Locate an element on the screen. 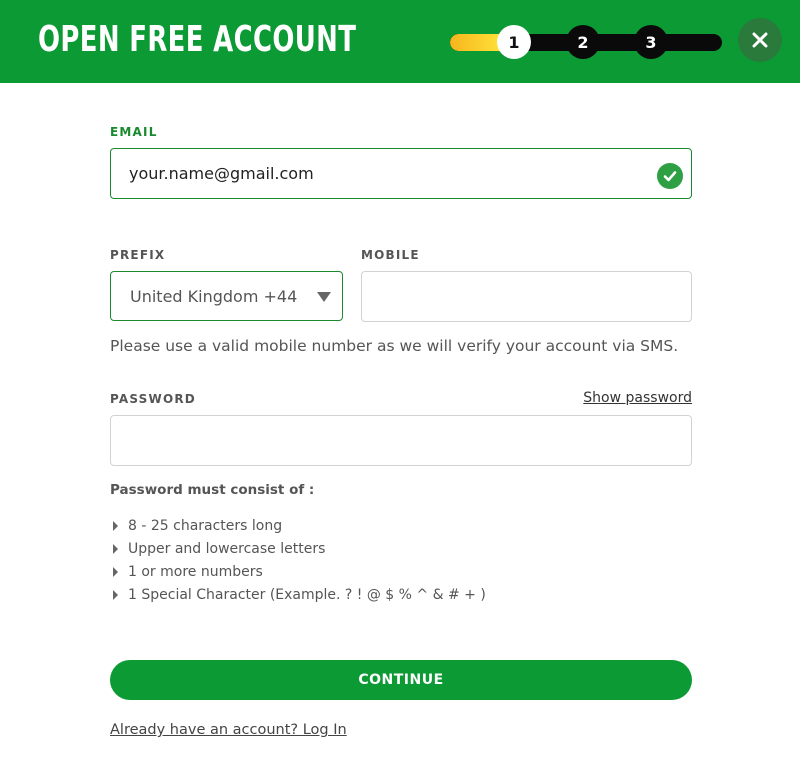  close-button is located at coordinates (760, 40).